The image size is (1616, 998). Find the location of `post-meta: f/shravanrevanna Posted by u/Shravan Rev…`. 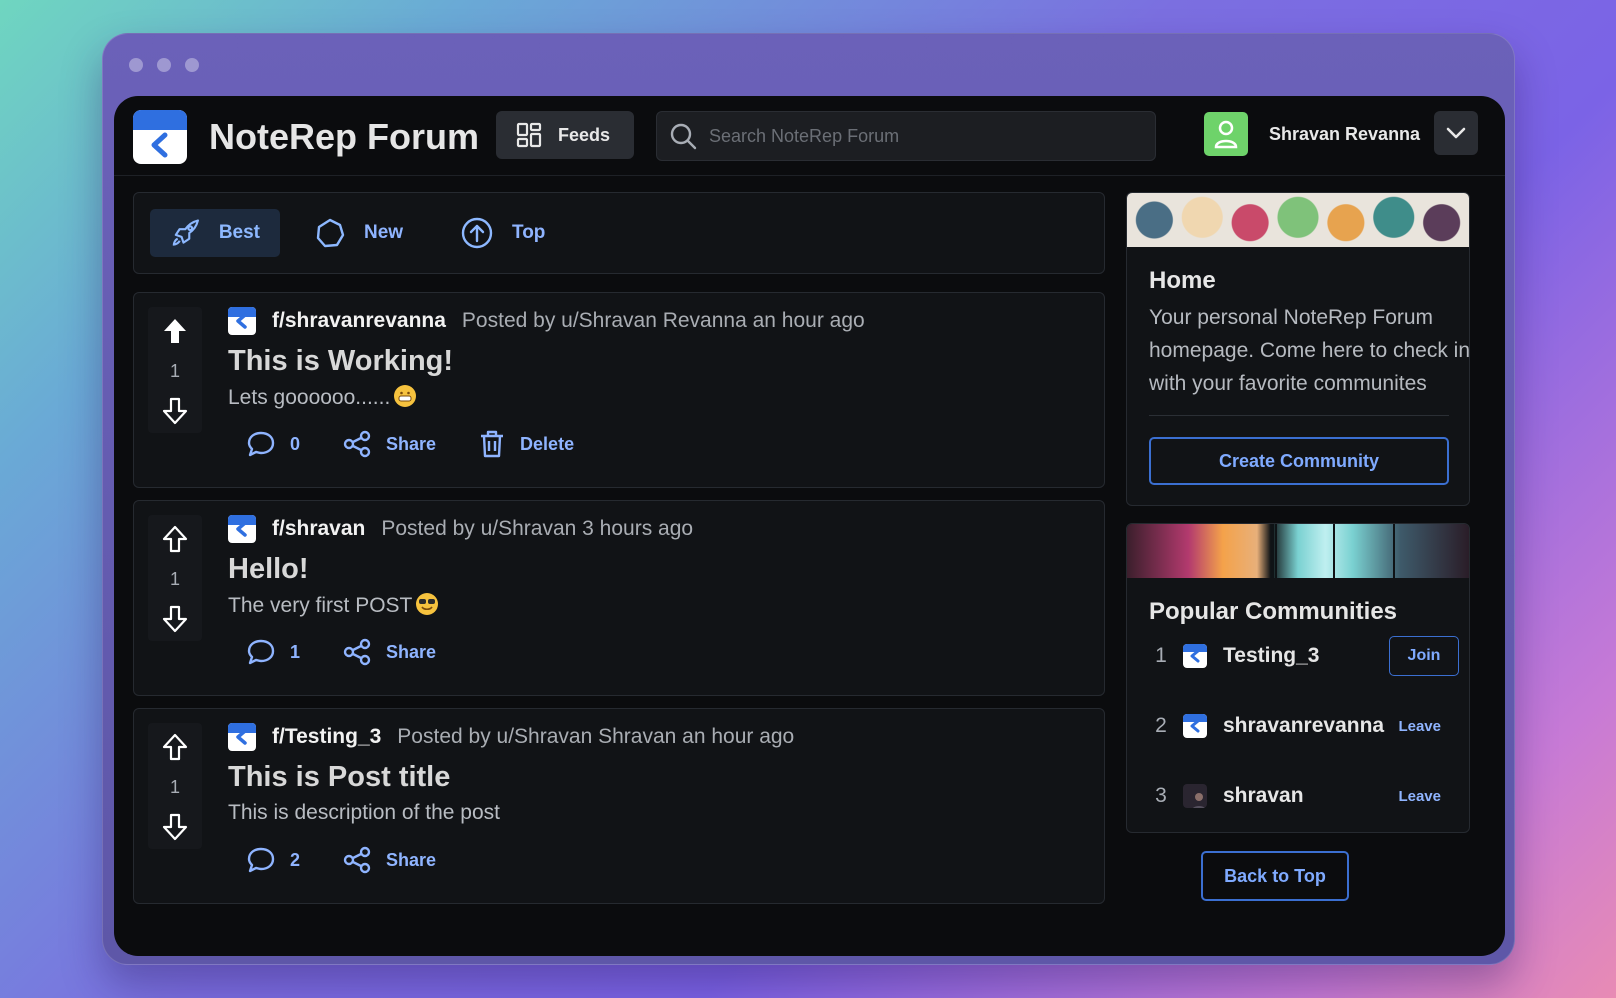

post-meta: f/shravanrevanna Posted by u/Shravan Rev… is located at coordinates (546, 321).